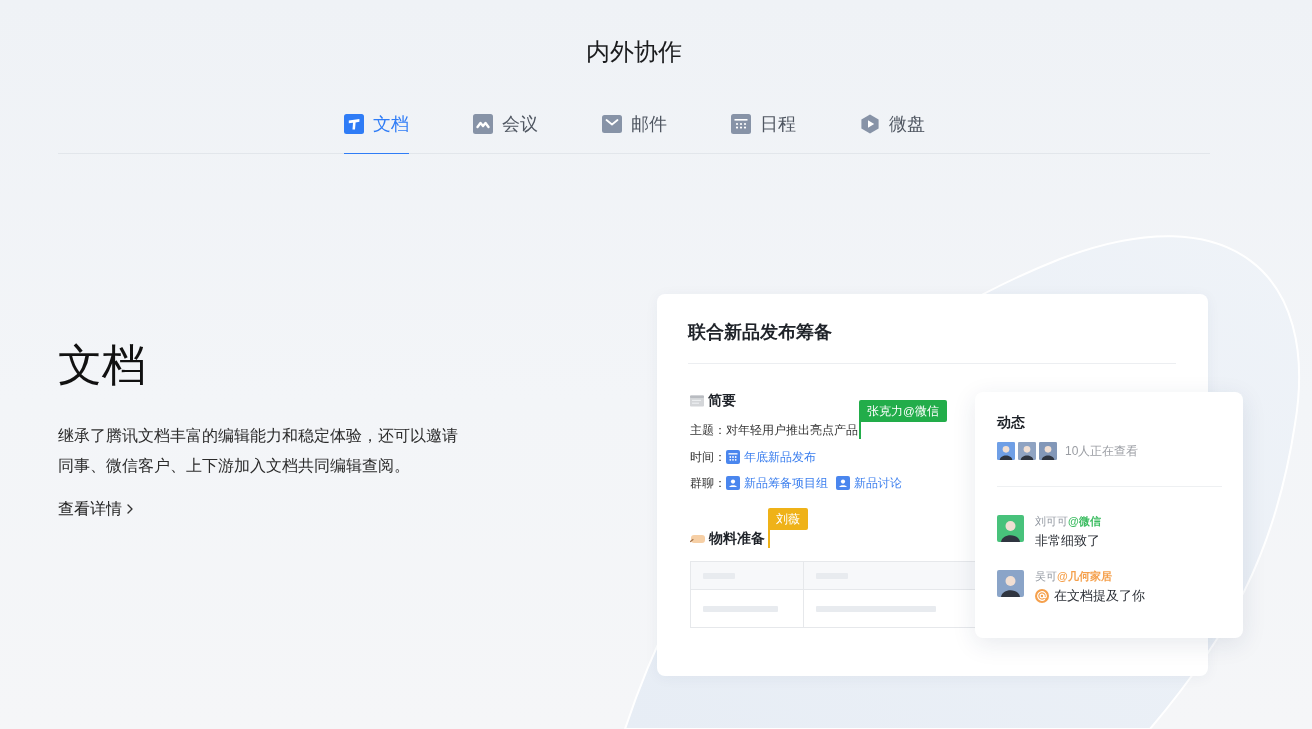 The image size is (1312, 729). What do you see at coordinates (903, 410) in the screenshot?
I see `collaborator-tag: 张克力@微信` at bounding box center [903, 410].